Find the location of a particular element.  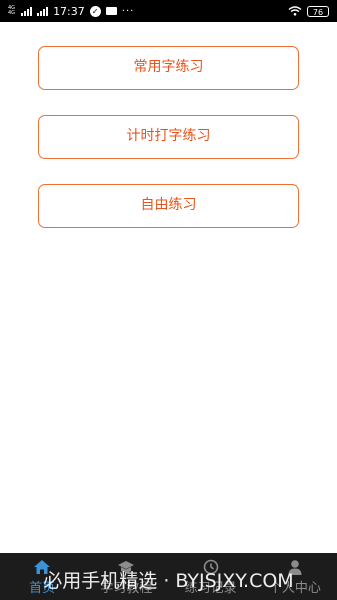

profile-icon is located at coordinates (295, 567).